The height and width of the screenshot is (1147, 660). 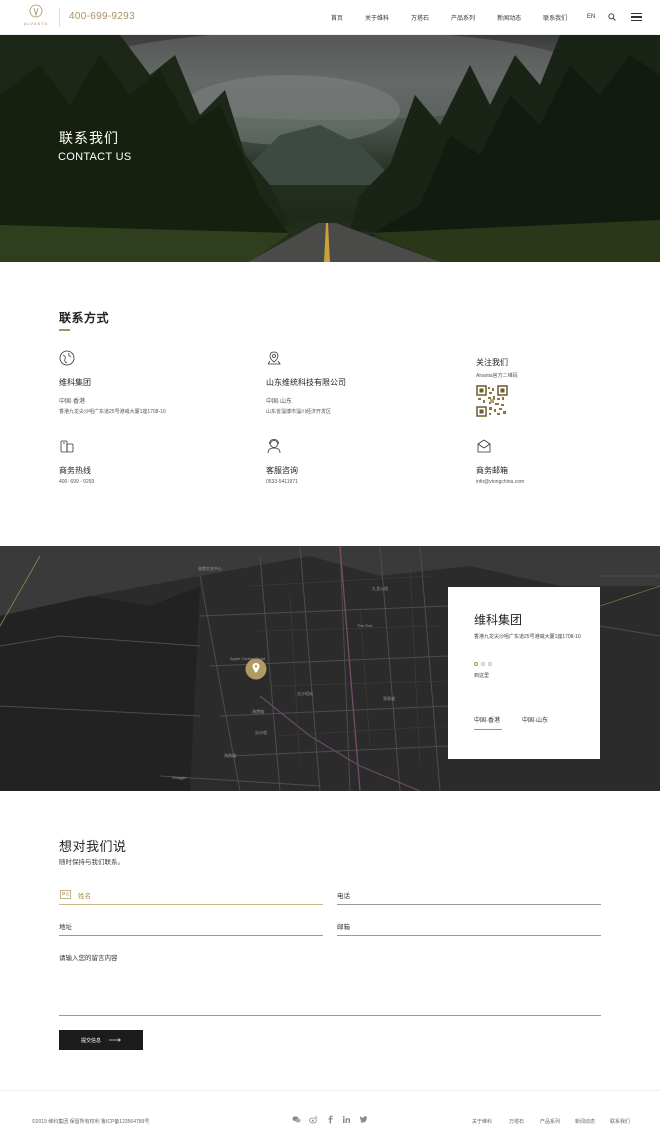 I want to click on contact-phone: 0533-5411971, so click(x=282, y=482).